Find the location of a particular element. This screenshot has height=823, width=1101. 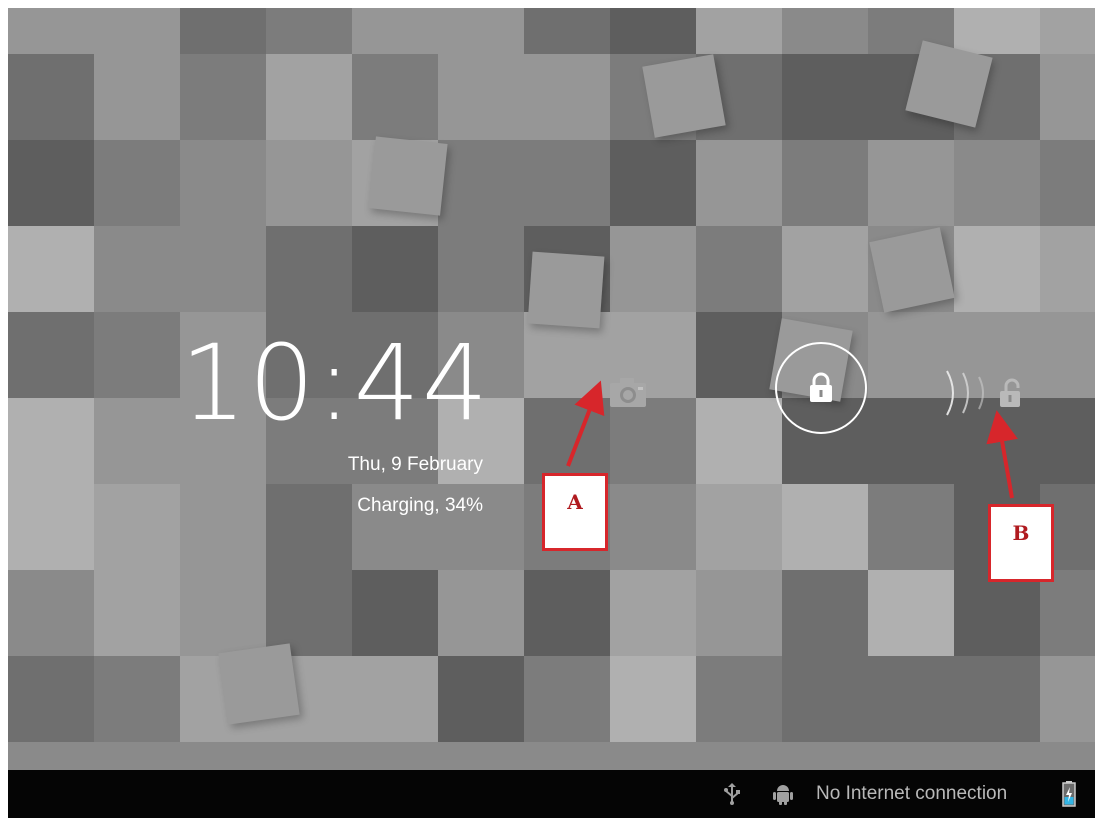

connection-status: No Internet connection is located at coordinates (912, 793).